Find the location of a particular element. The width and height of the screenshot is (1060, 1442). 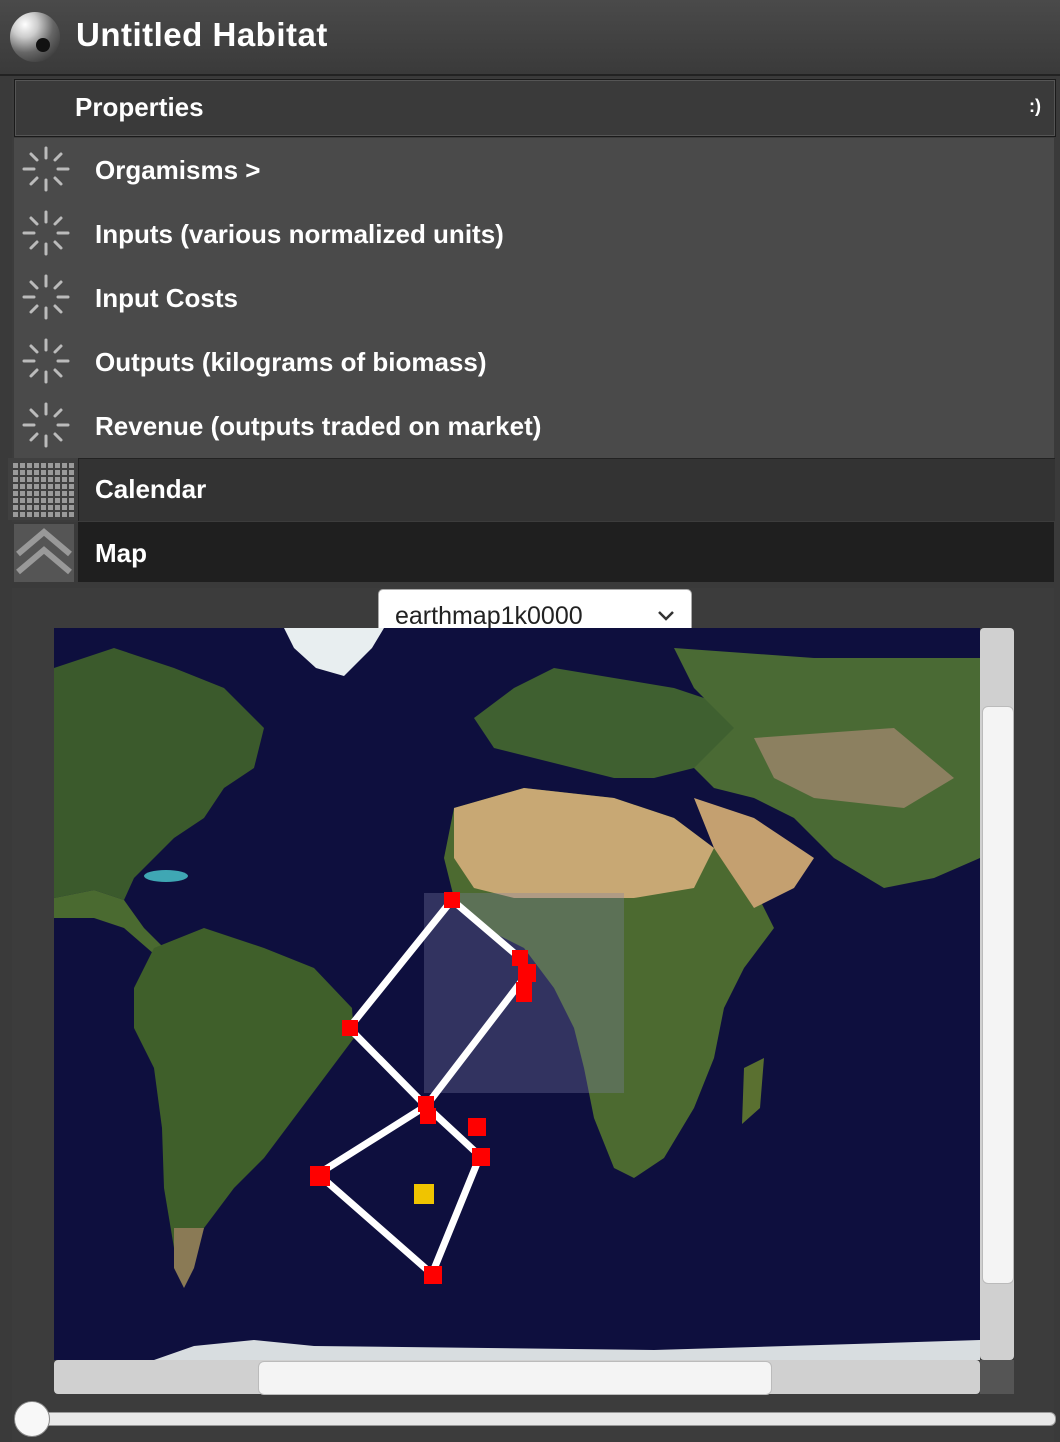

section-label: Orgamisms > is located at coordinates (178, 170).